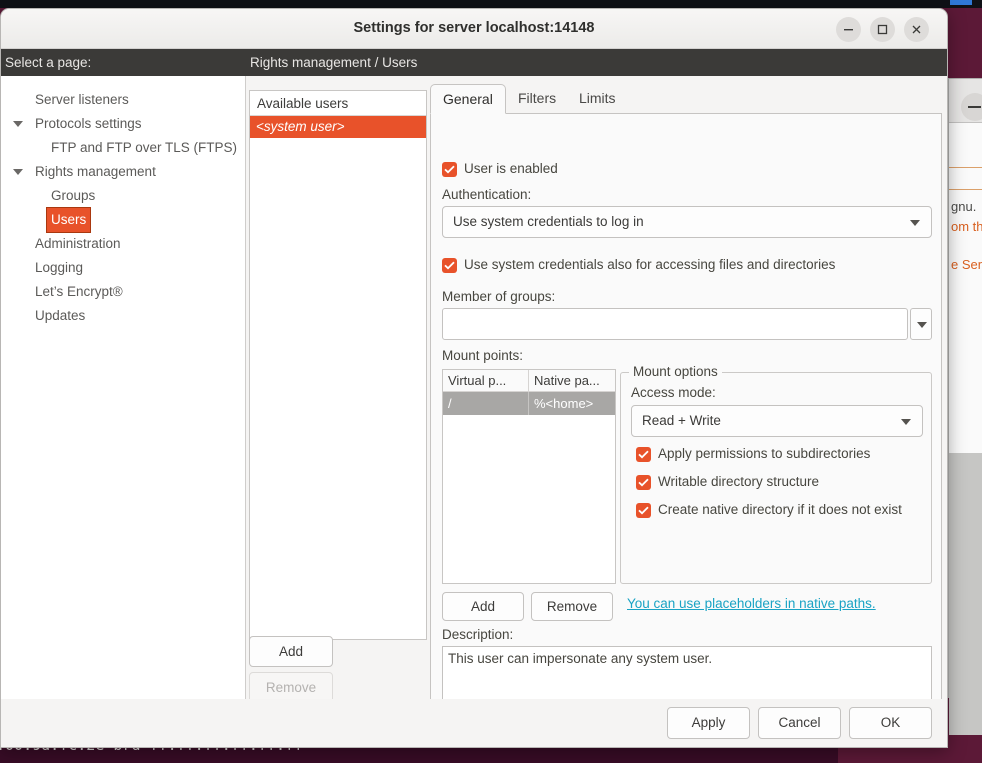  What do you see at coordinates (79, 291) in the screenshot?
I see `sidebar-item-label: Let’s Encrypt®` at bounding box center [79, 291].